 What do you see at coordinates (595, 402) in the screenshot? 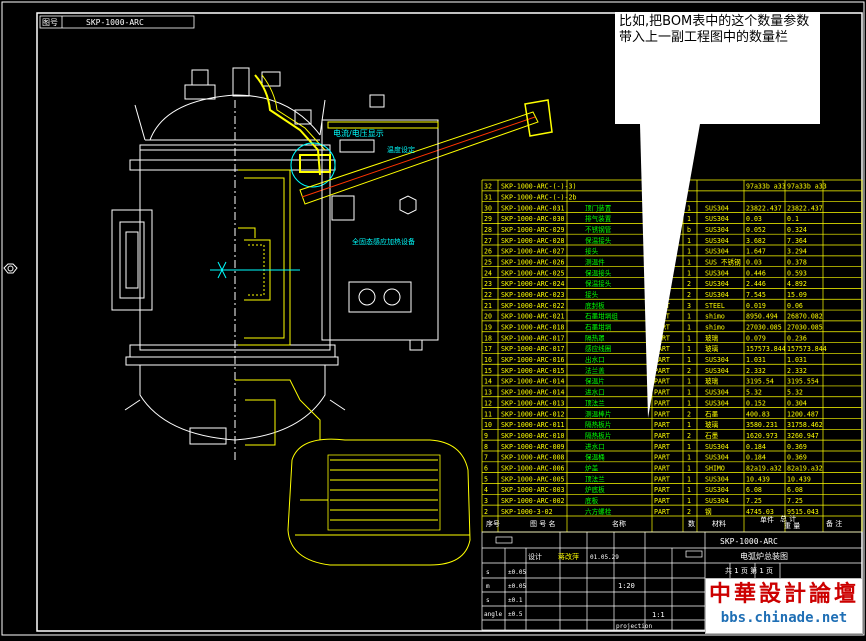
I see `bom-row-name: 顶法兰` at bounding box center [595, 402].